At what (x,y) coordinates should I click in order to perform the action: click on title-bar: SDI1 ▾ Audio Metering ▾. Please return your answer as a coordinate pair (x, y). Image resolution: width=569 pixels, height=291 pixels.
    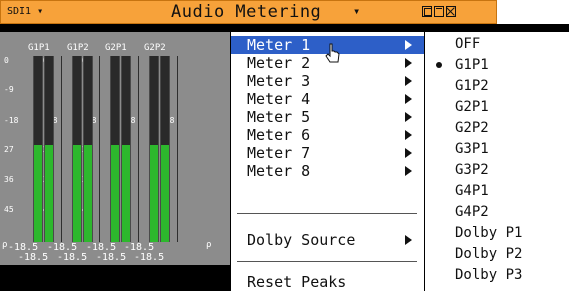
    Looking at the image, I should click on (248, 12).